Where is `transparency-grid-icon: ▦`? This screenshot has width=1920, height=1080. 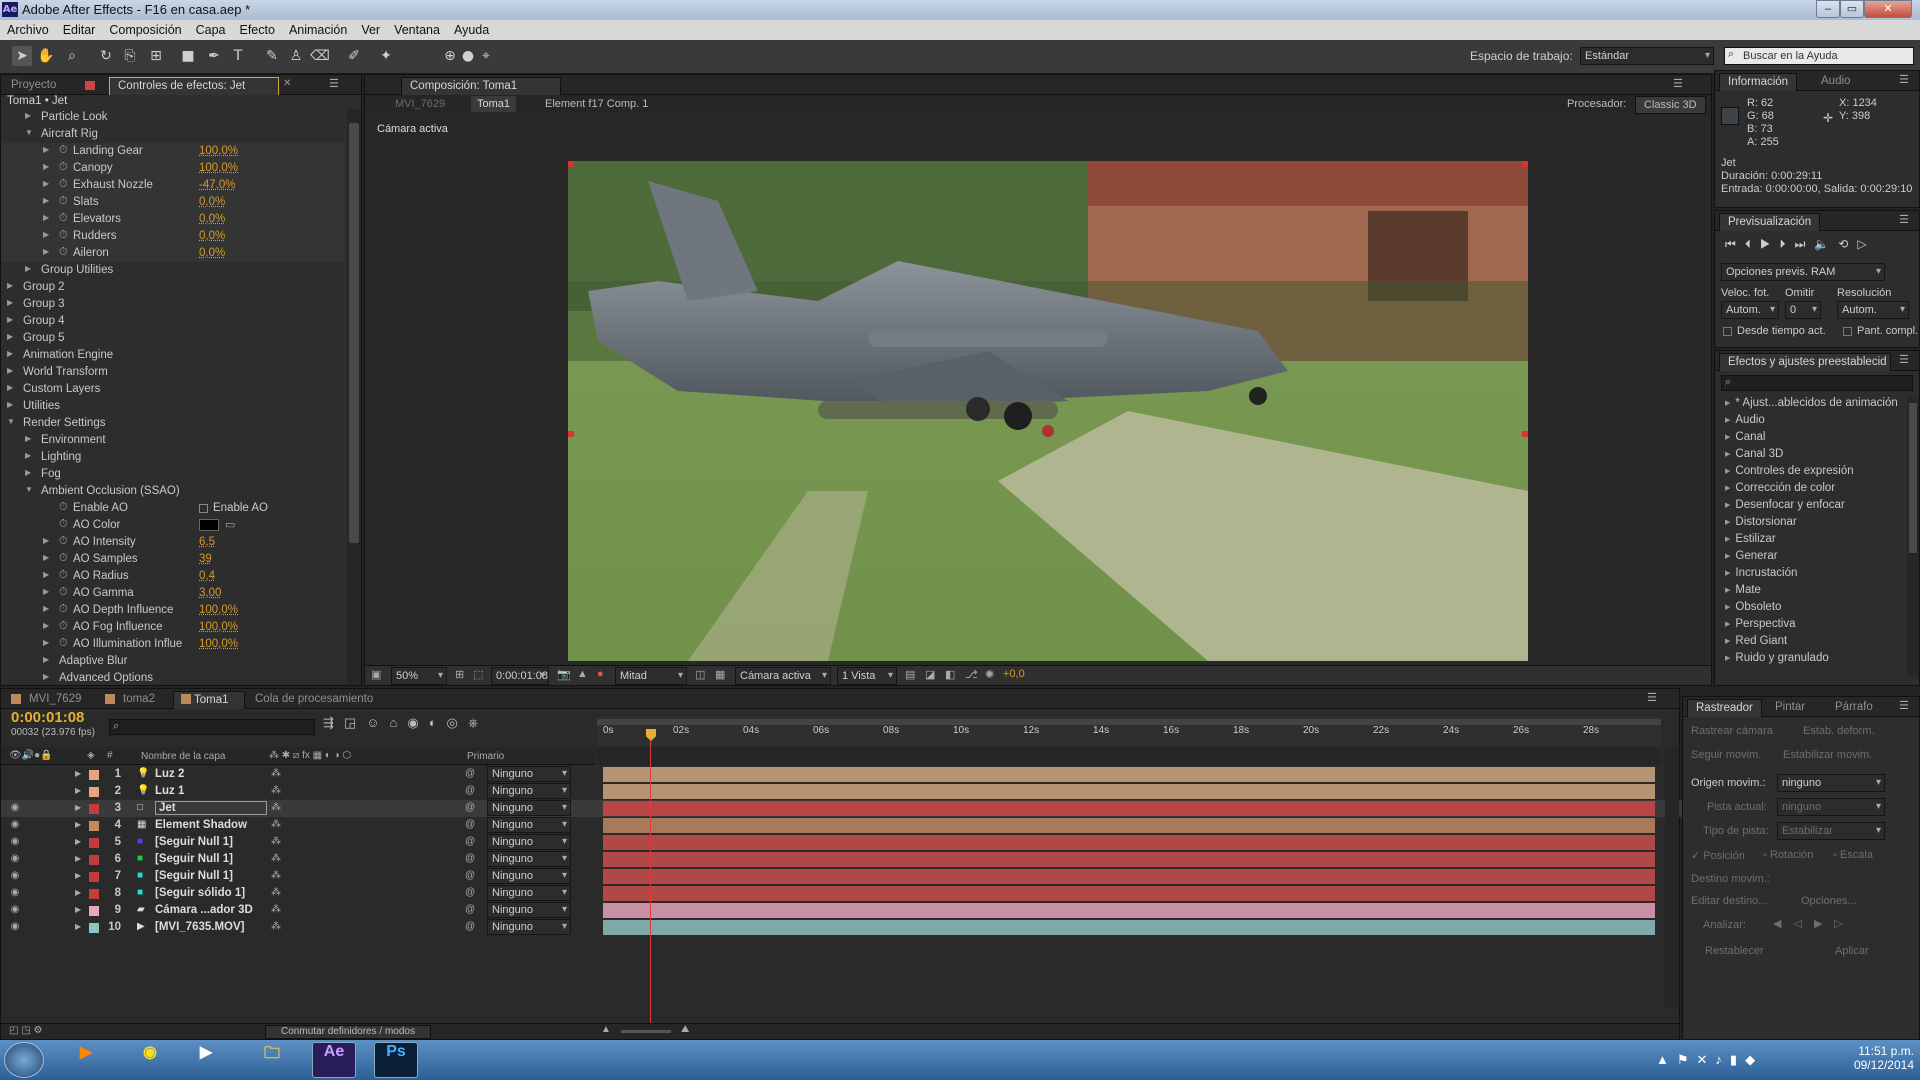
transparency-grid-icon: ▦ is located at coordinates (720, 674).